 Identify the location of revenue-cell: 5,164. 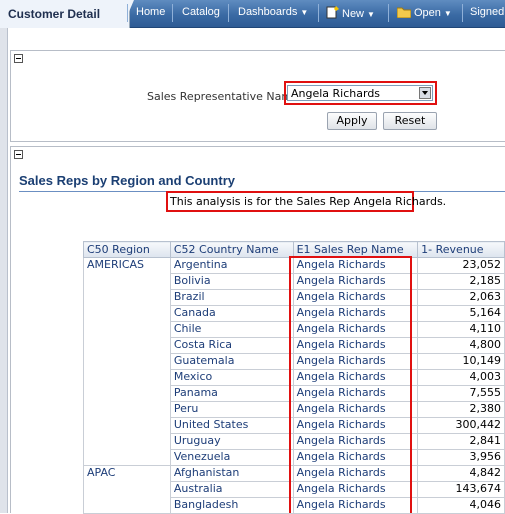
(461, 313).